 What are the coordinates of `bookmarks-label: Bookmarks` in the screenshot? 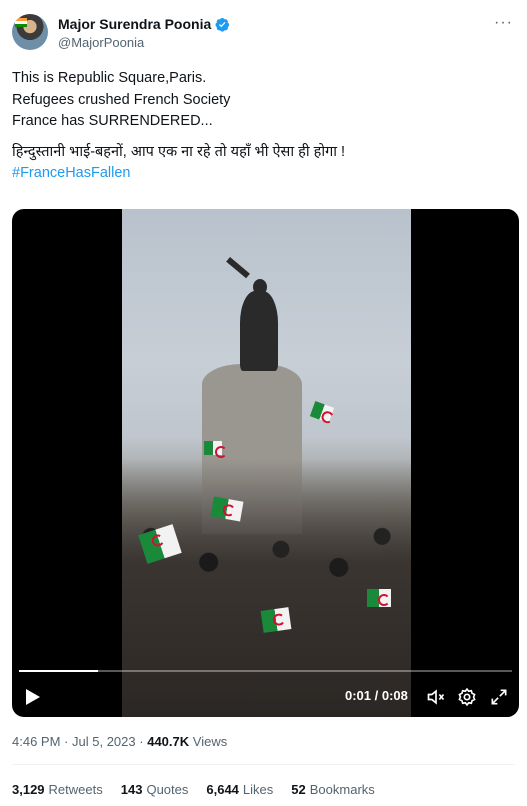 It's located at (342, 789).